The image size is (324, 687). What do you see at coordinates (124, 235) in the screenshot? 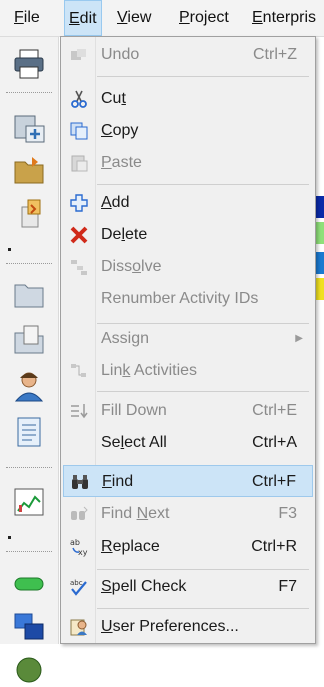
I see `menu-item-delete-label: Delete` at bounding box center [124, 235].